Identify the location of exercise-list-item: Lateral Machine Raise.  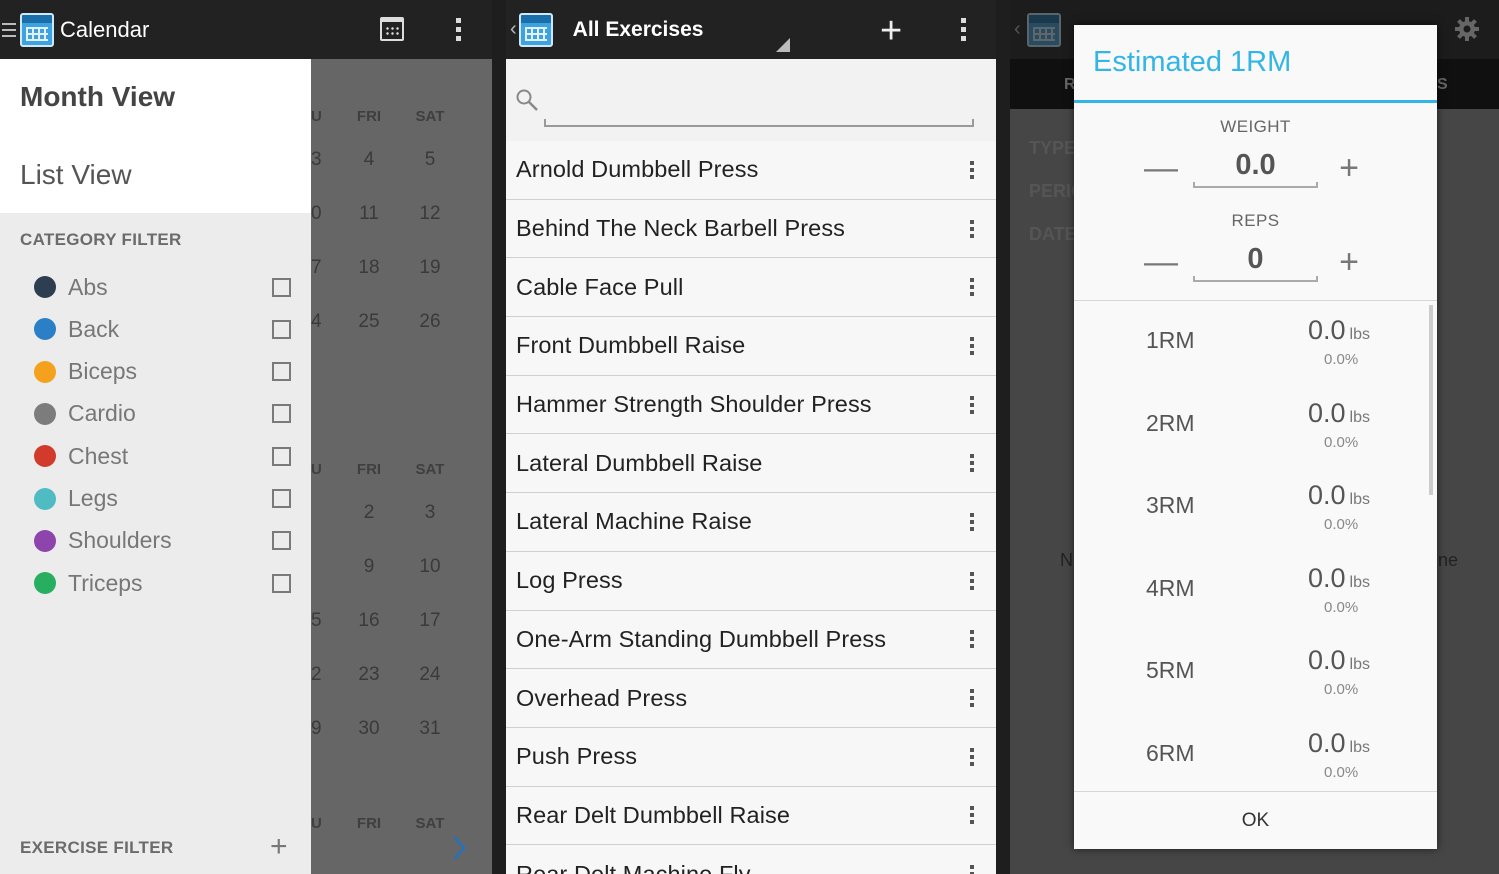
(751, 522).